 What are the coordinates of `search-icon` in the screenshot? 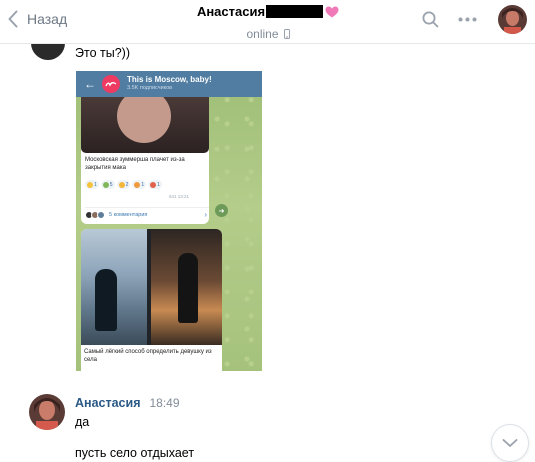 It's located at (430, 19).